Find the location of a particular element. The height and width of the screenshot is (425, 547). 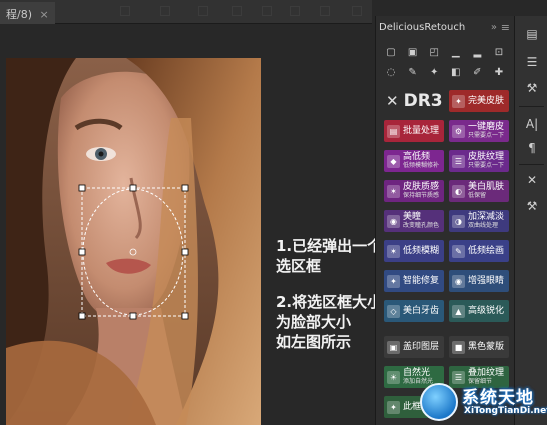

batch-icon: ▤ is located at coordinates (393, 131).